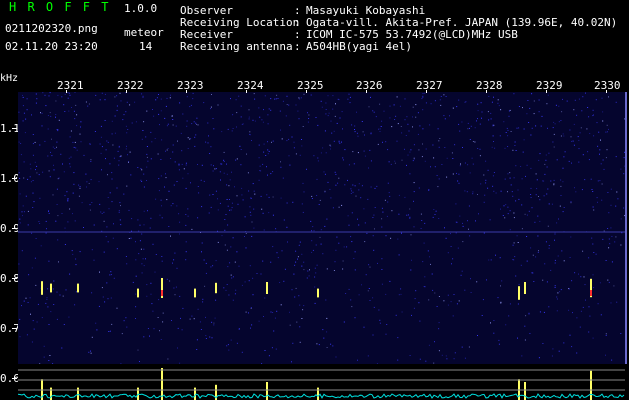 This screenshot has width=629, height=400. What do you see at coordinates (162, 293) in the screenshot?
I see `meteor-echo-core` at bounding box center [162, 293].